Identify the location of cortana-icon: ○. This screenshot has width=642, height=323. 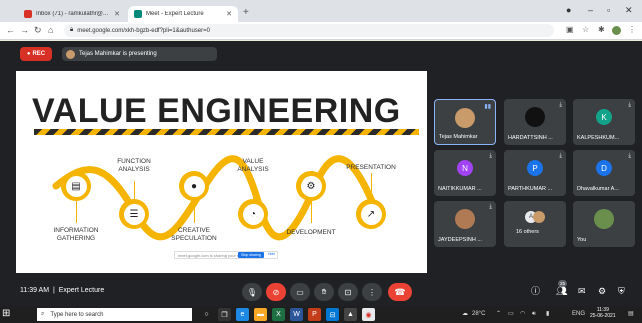
(206, 314).